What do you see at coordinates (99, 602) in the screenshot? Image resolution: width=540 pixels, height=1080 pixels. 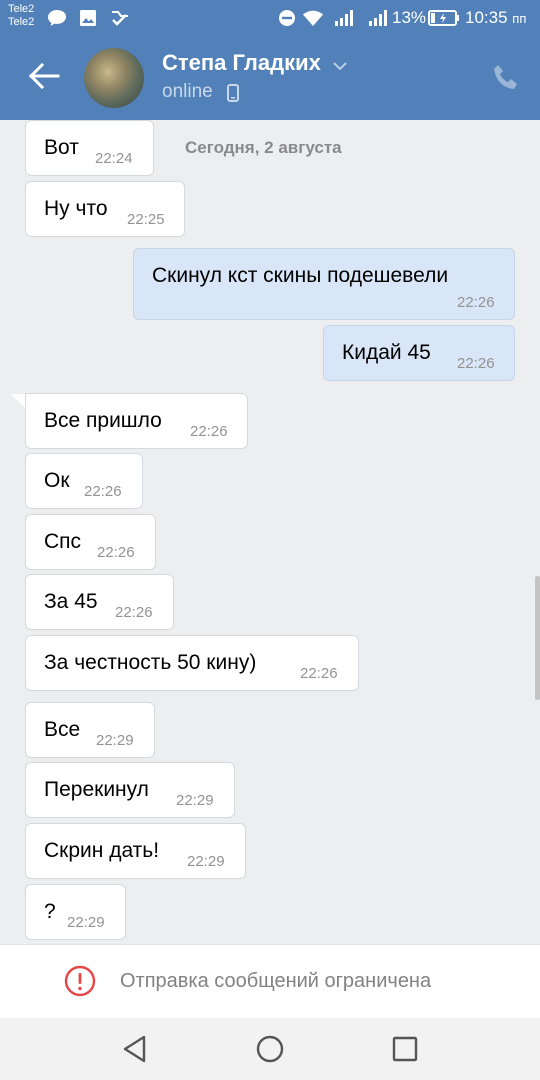 I see `message-bubble: За 45 22:26` at bounding box center [99, 602].